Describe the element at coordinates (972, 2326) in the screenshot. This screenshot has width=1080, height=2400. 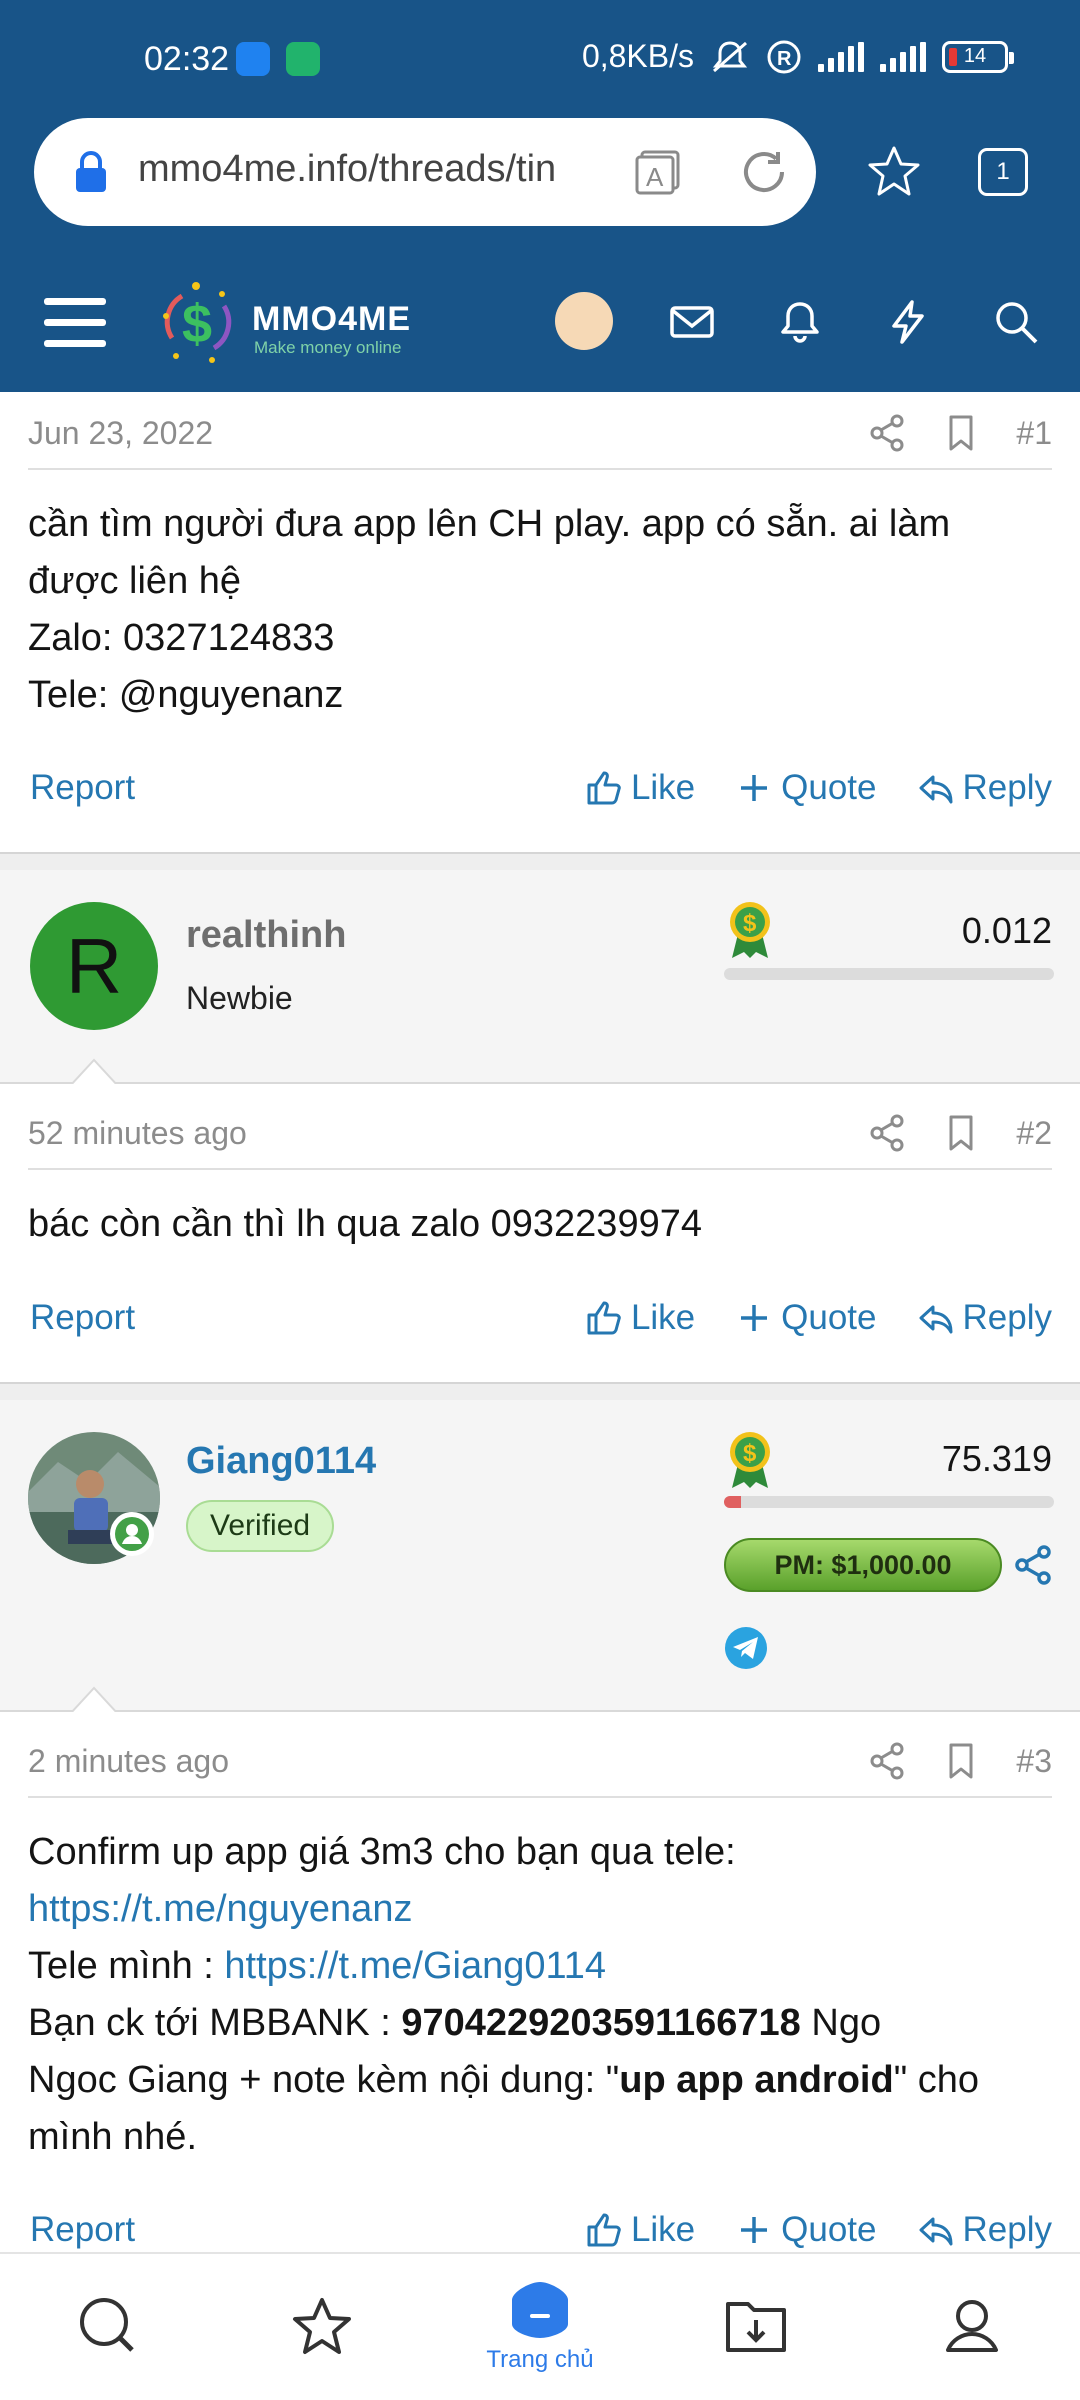
I see `profile-nav-icon` at that location.